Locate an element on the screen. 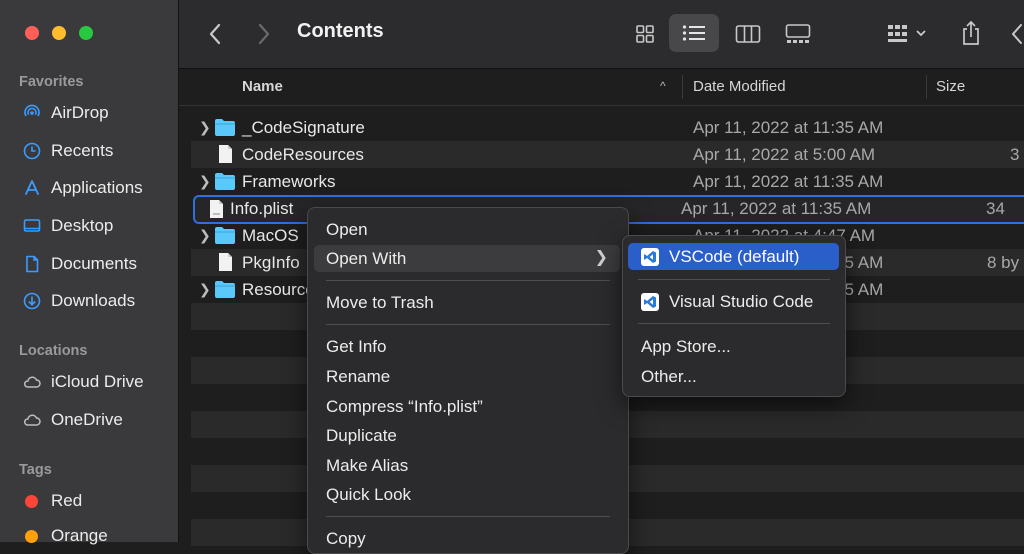  file-name: CodeResources is located at coordinates (303, 154).